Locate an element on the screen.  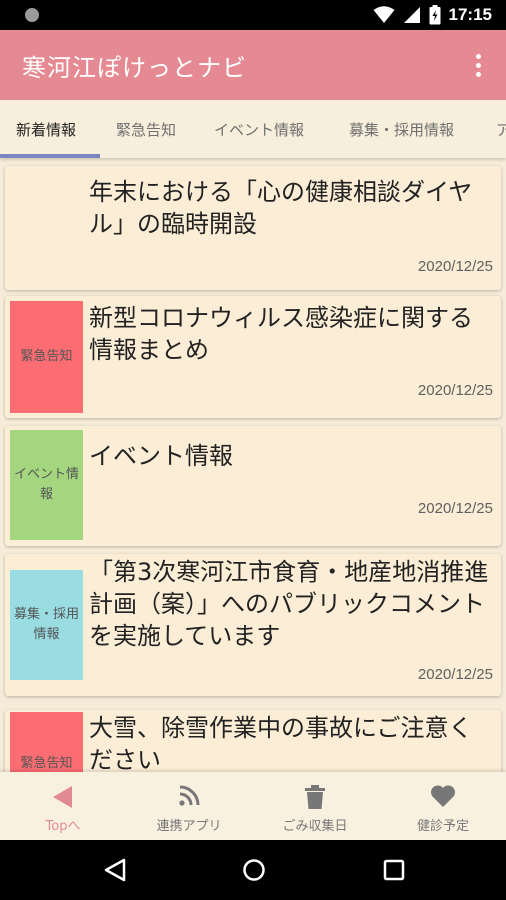
status-bar: 17:15 is located at coordinates (253, 15).